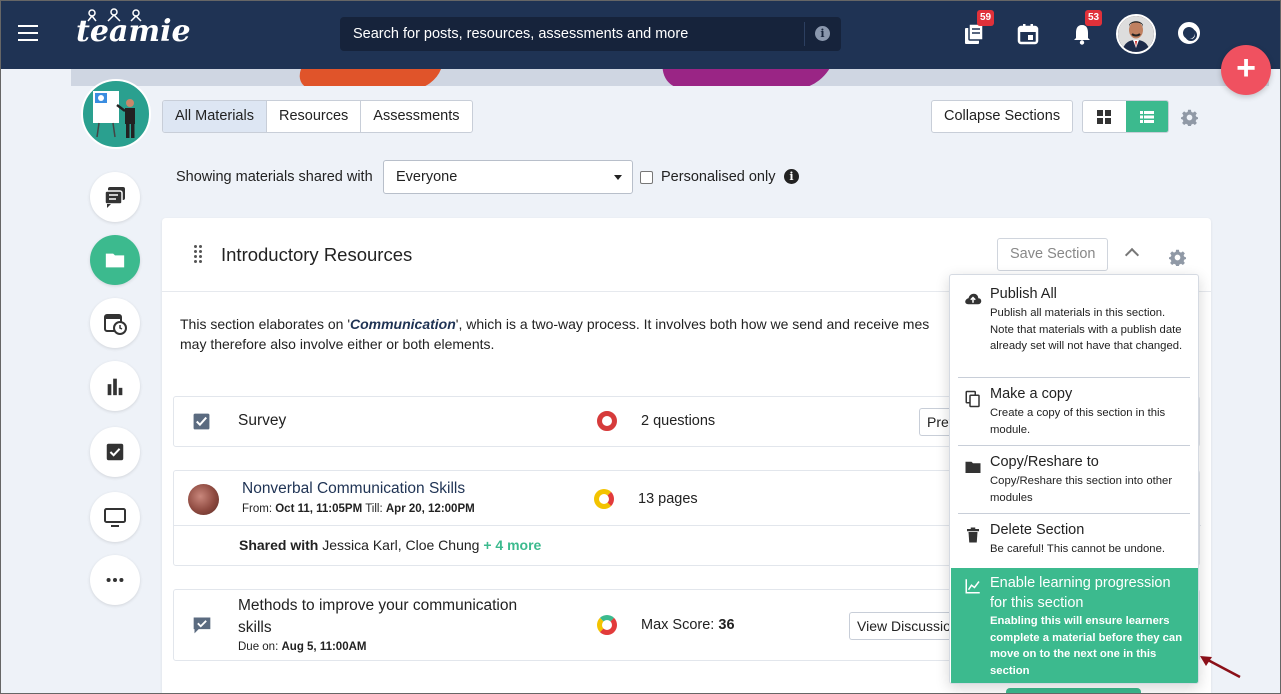 This screenshot has width=1281, height=694. What do you see at coordinates (1044, 462) in the screenshot?
I see `menu-item-title: Copy/Reshare to` at bounding box center [1044, 462].